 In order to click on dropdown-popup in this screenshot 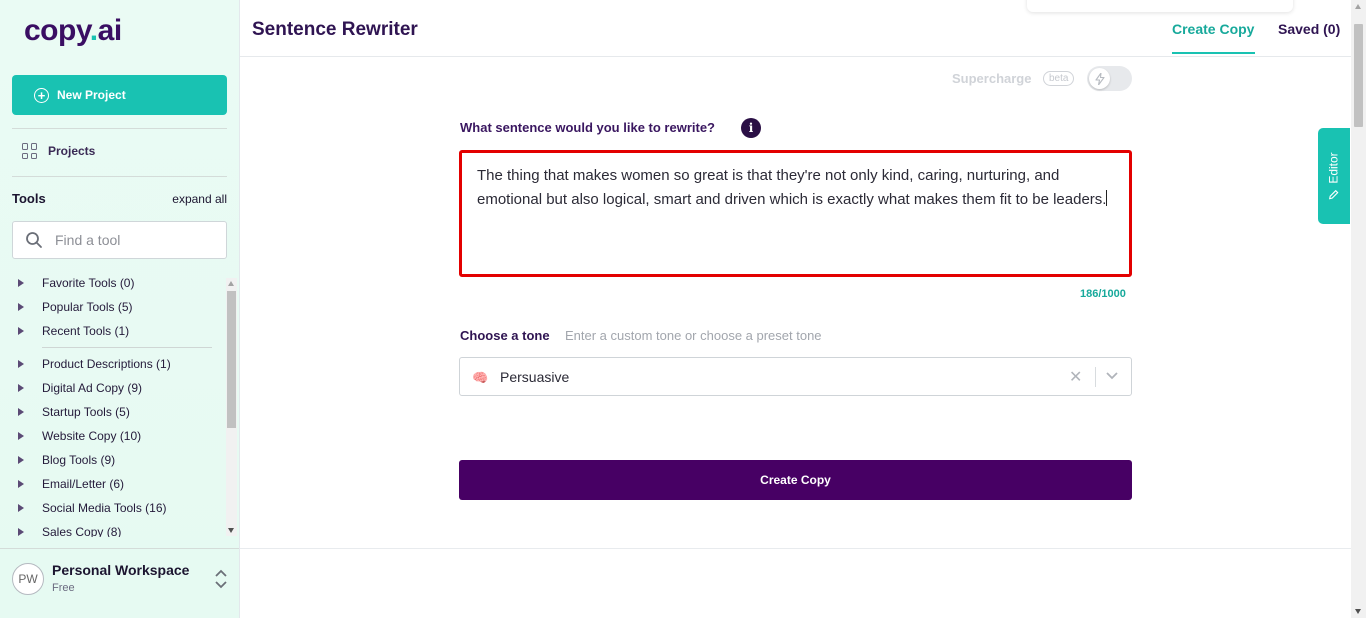, I will do `click(1160, 6)`.